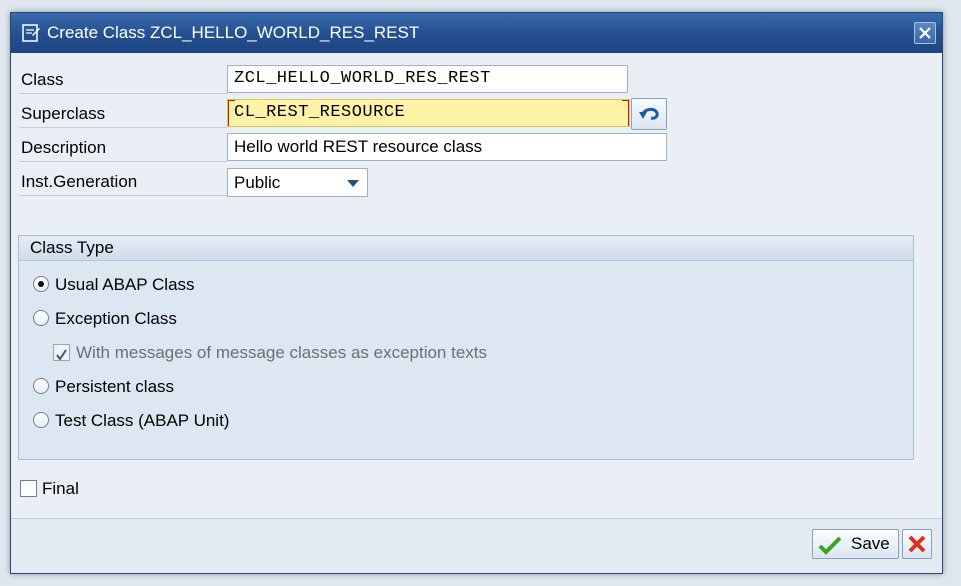 The image size is (961, 586). What do you see at coordinates (41, 284) in the screenshot?
I see `radio-button-selected` at bounding box center [41, 284].